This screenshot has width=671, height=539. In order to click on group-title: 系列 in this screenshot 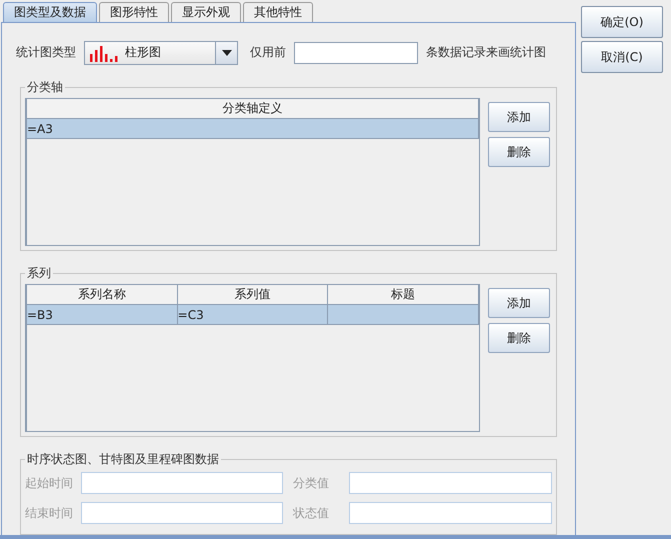, I will do `click(39, 273)`.